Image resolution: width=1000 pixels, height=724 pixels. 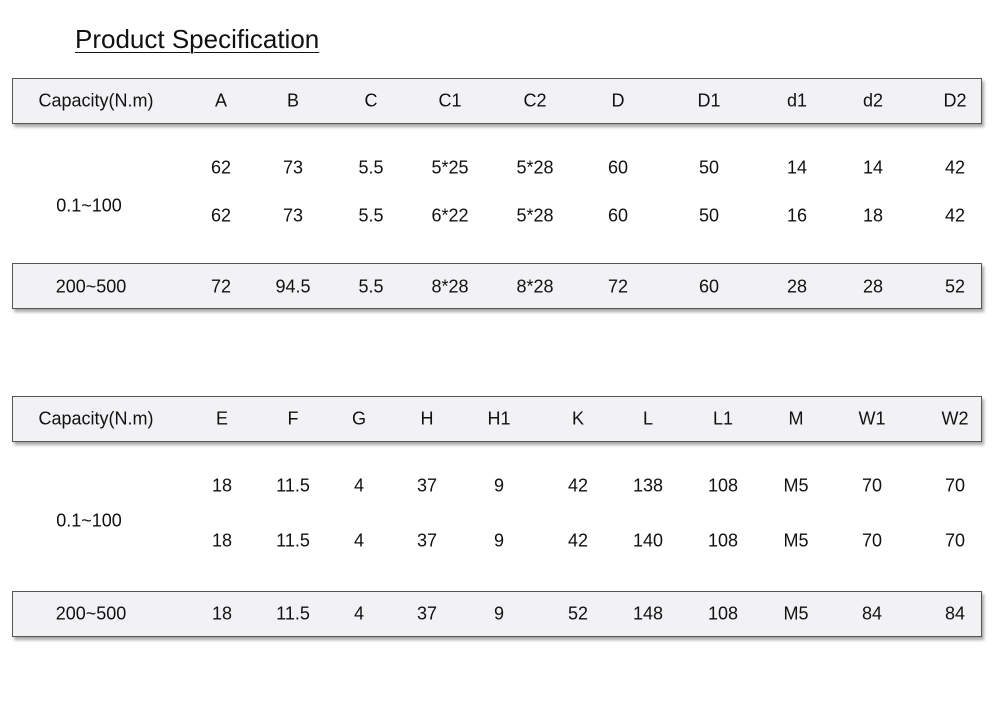 What do you see at coordinates (648, 418) in the screenshot?
I see `column-header: L` at bounding box center [648, 418].